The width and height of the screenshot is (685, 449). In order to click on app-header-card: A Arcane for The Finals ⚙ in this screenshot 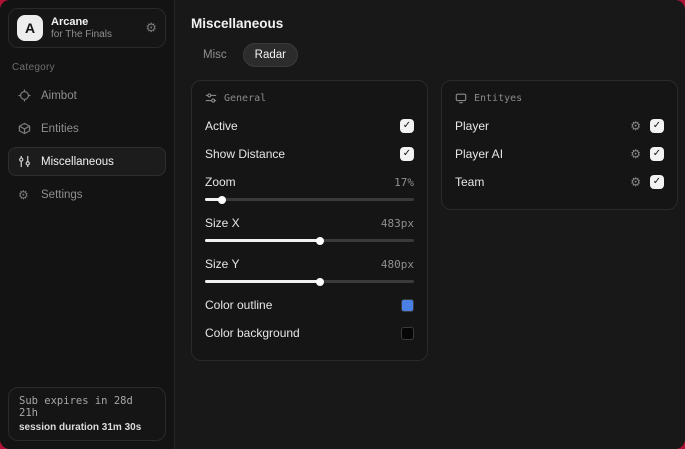, I will do `click(87, 28)`.